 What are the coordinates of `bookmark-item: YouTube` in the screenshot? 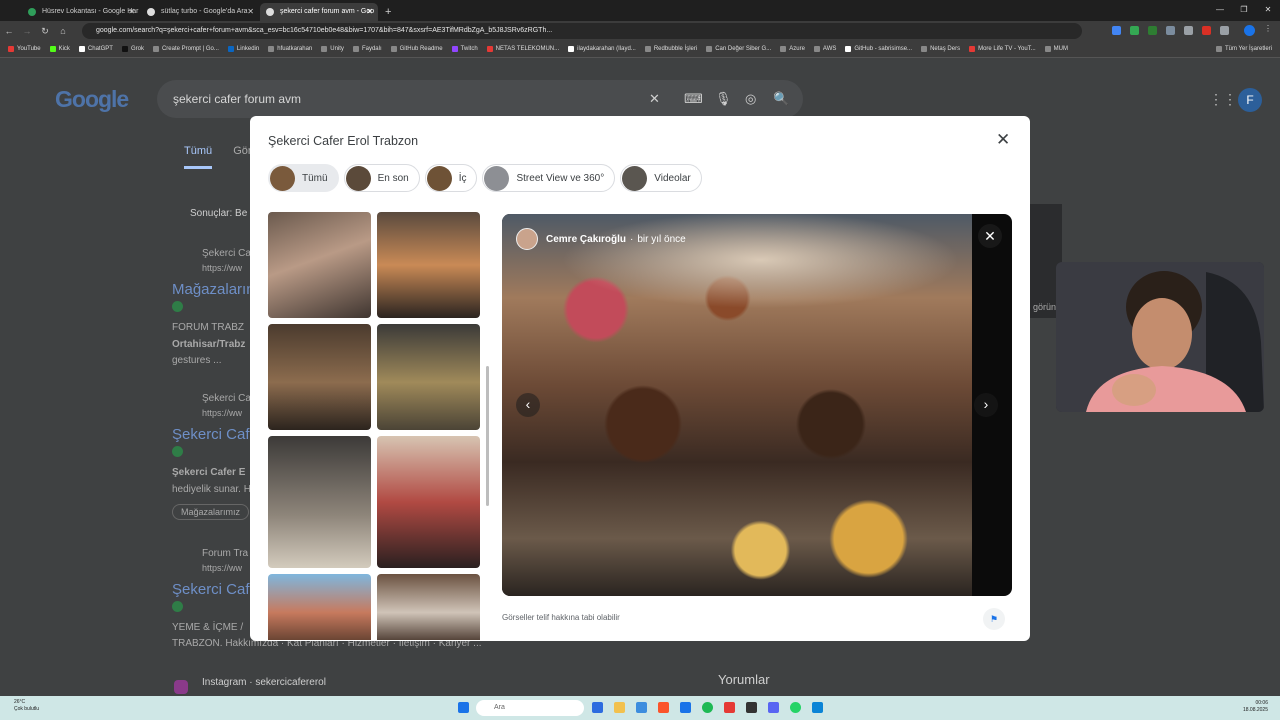 It's located at (24, 49).